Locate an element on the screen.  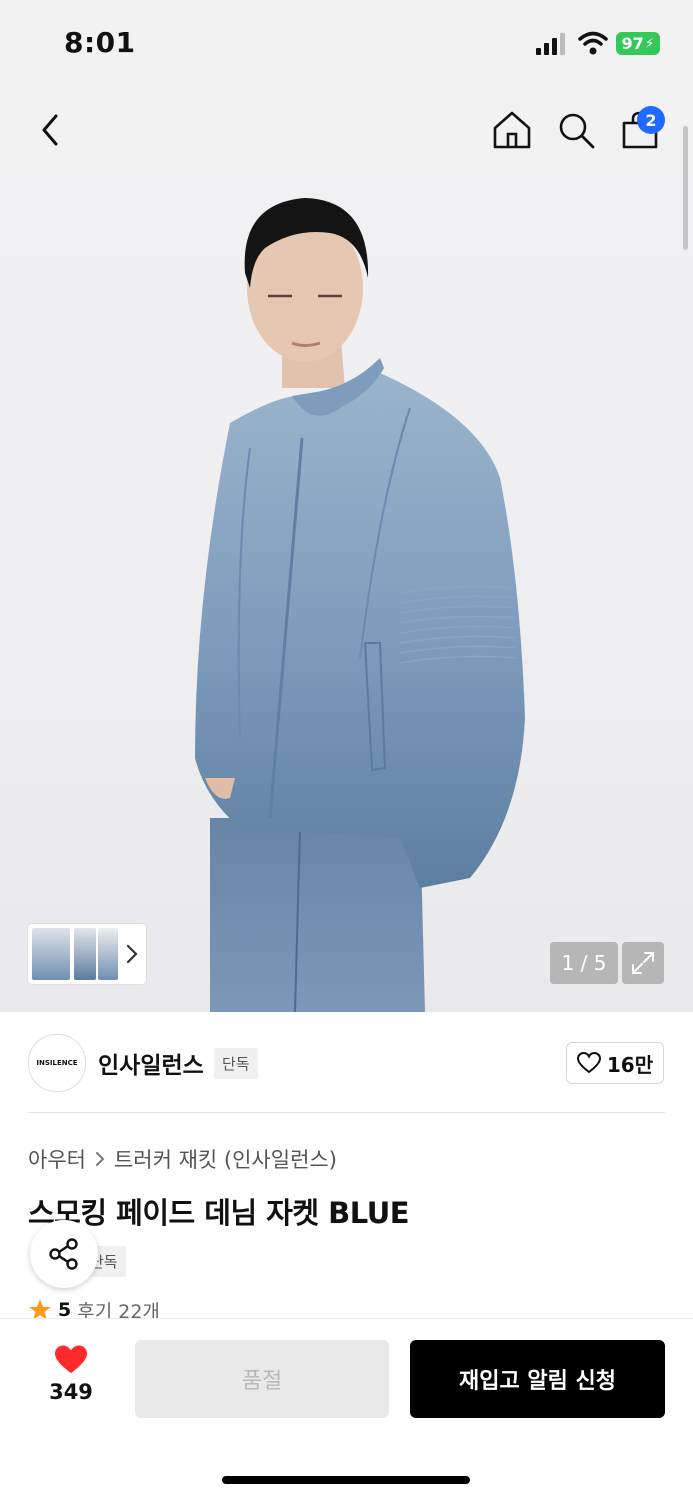
fullscreen-button is located at coordinates (643, 963).